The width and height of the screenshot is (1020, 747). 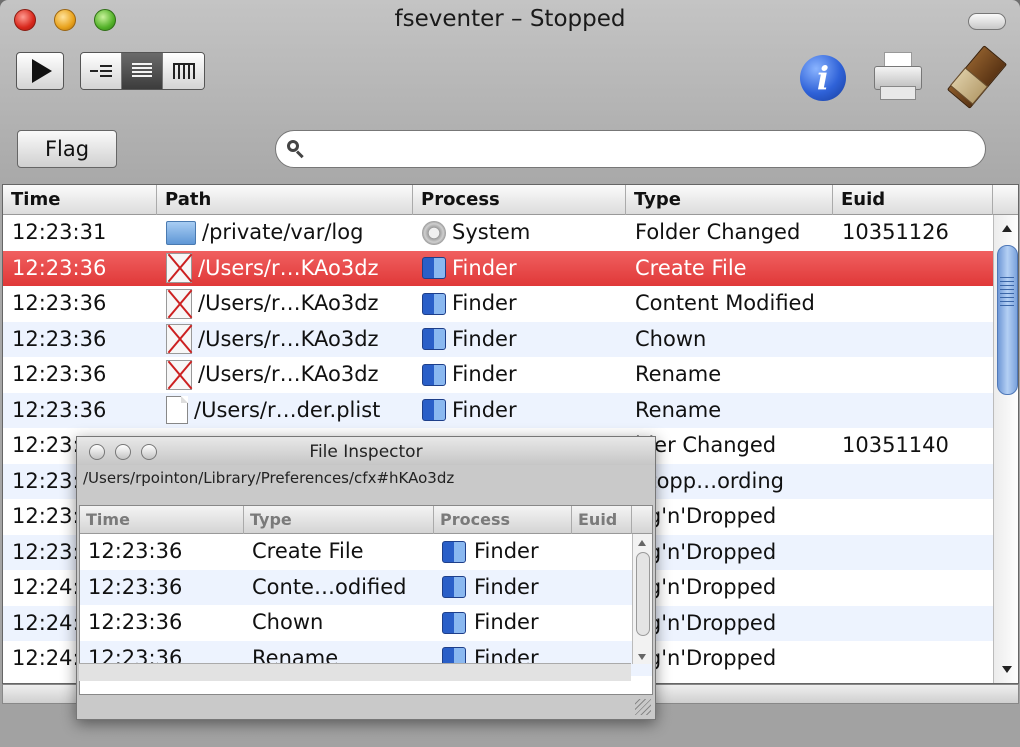 What do you see at coordinates (1005, 449) in the screenshot?
I see `events-vertical-scrollbar` at bounding box center [1005, 449].